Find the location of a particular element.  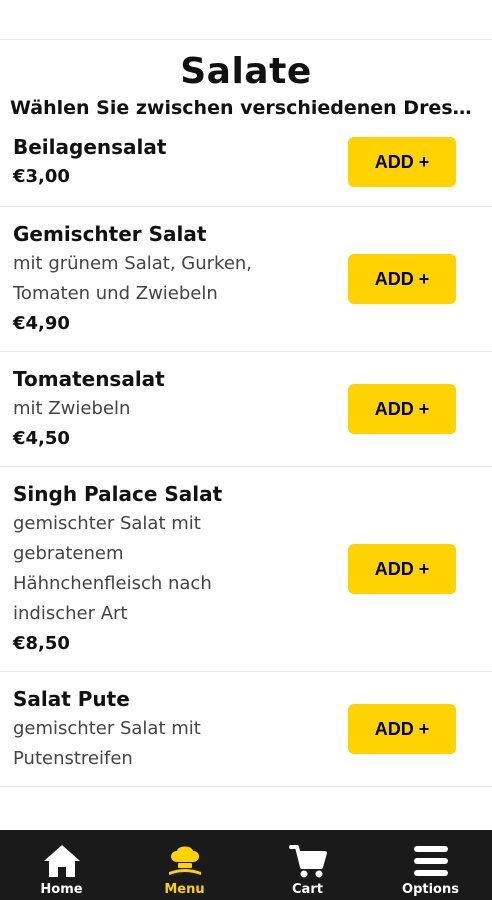

hamburger-menu-icon is located at coordinates (431, 861).